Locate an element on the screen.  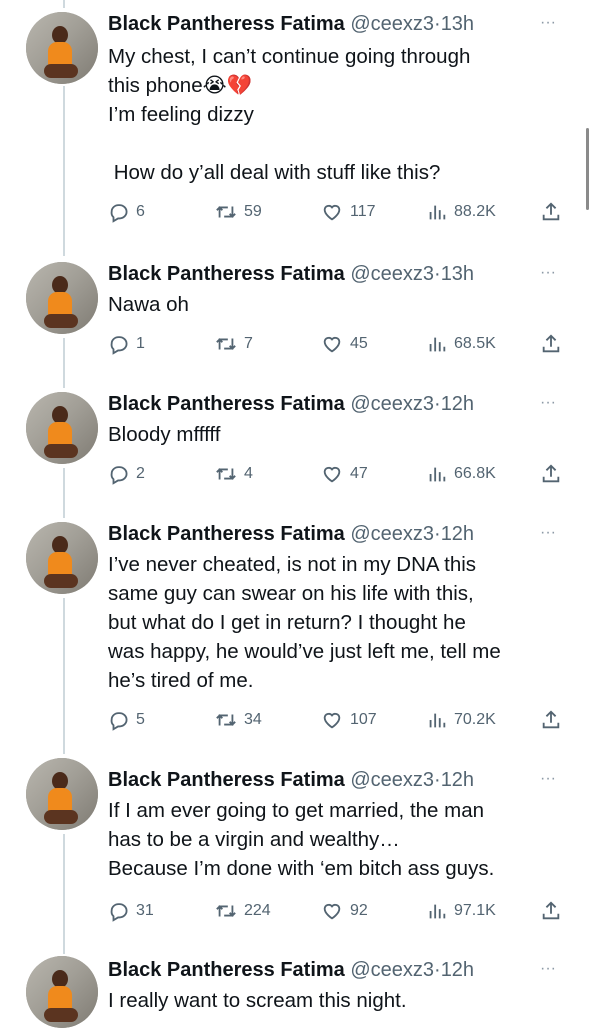
action-bar: 6 59 117 88.2K is located at coordinates (338, 212).